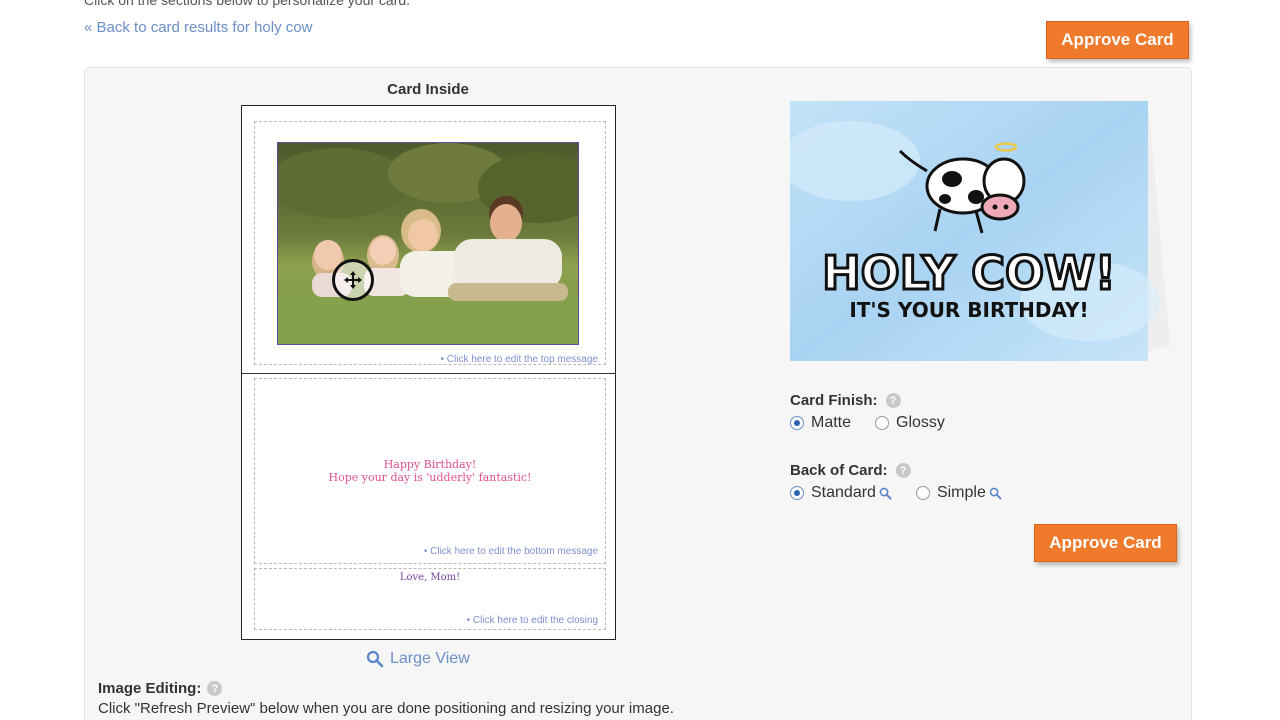 The image size is (1280, 720). What do you see at coordinates (428, 89) in the screenshot?
I see `card-inside-title: Card Inside` at bounding box center [428, 89].